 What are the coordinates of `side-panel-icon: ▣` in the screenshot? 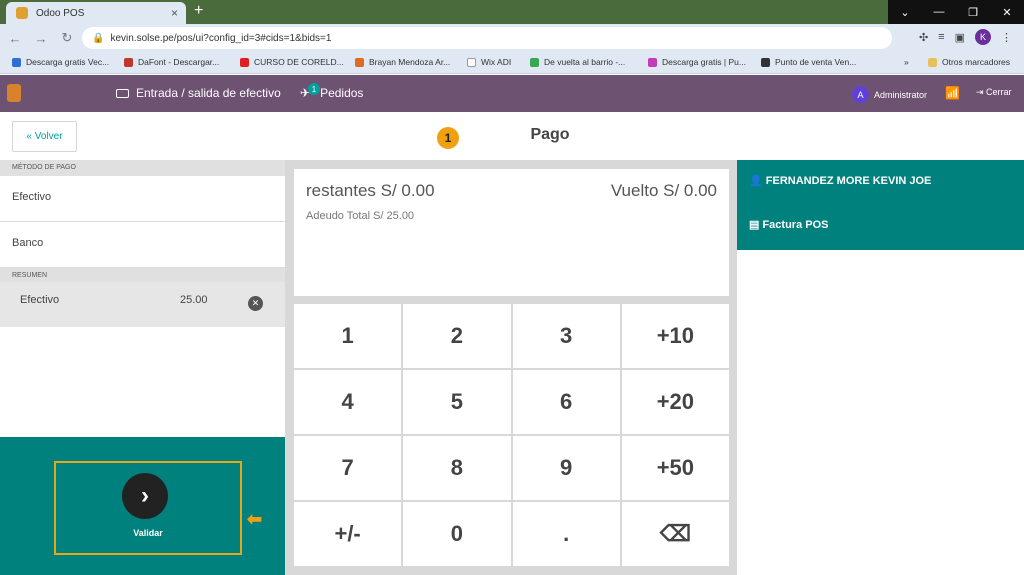 It's located at (960, 37).